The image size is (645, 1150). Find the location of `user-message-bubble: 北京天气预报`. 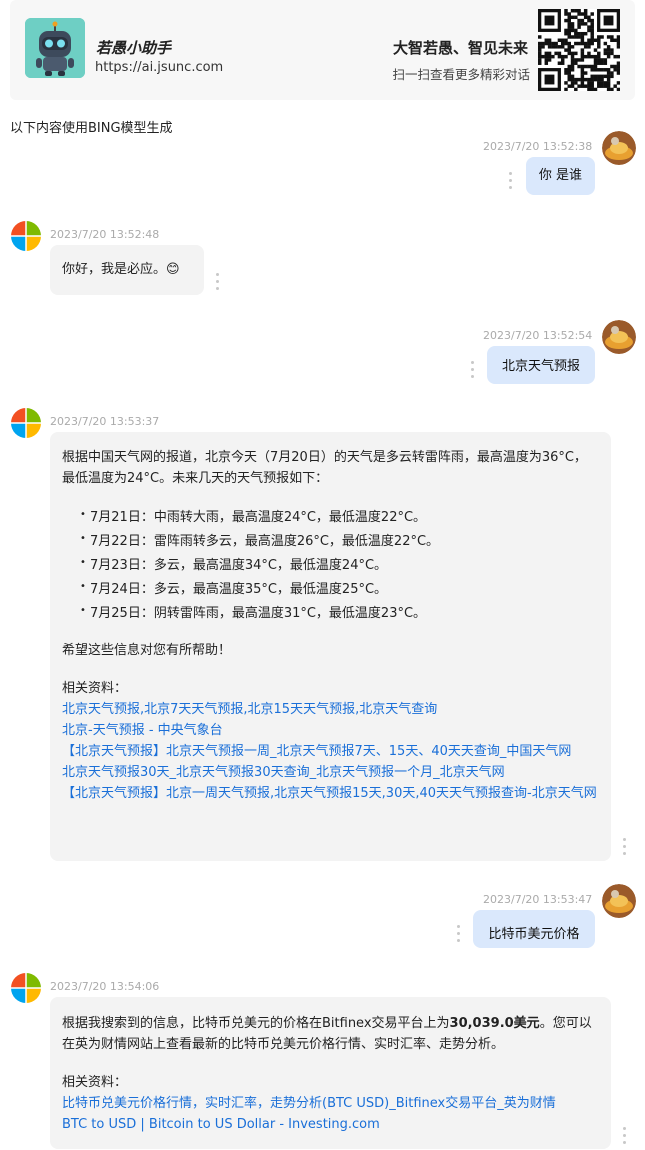

user-message-bubble: 北京天气预报 is located at coordinates (541, 365).